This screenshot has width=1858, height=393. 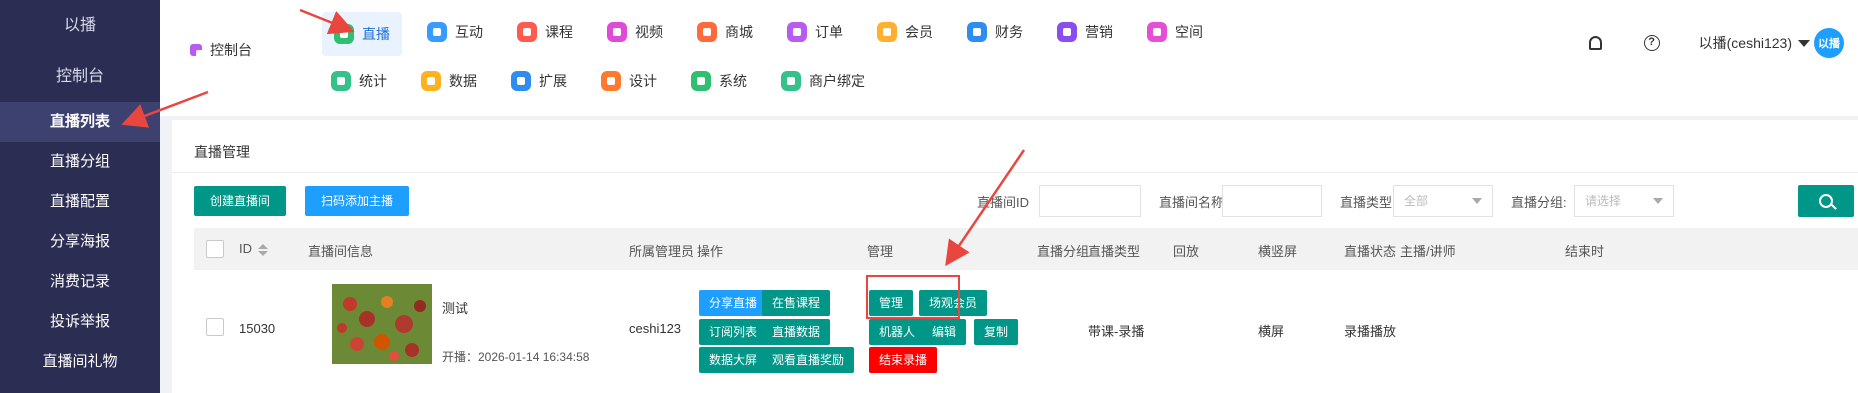 I want to click on avatar: 以播, so click(x=1829, y=43).